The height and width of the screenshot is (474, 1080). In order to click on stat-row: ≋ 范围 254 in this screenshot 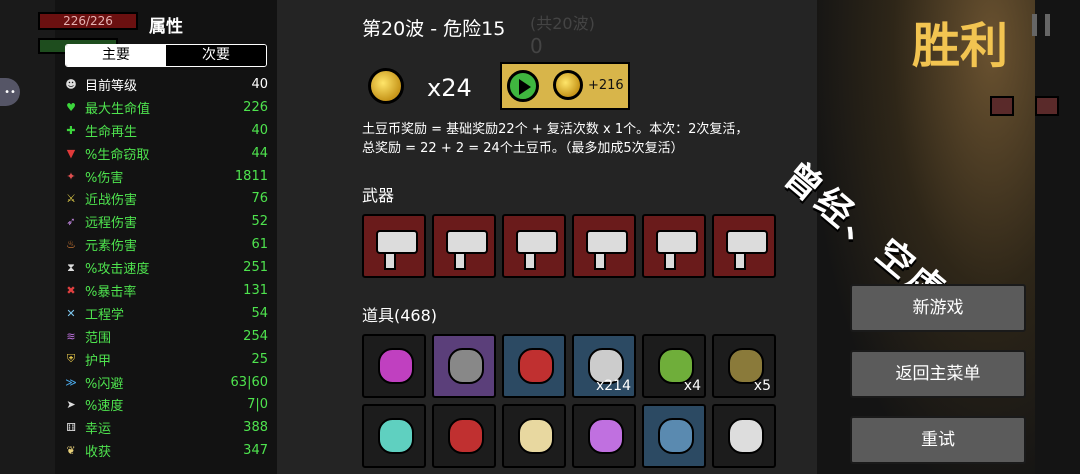, I will do `click(165, 336)`.